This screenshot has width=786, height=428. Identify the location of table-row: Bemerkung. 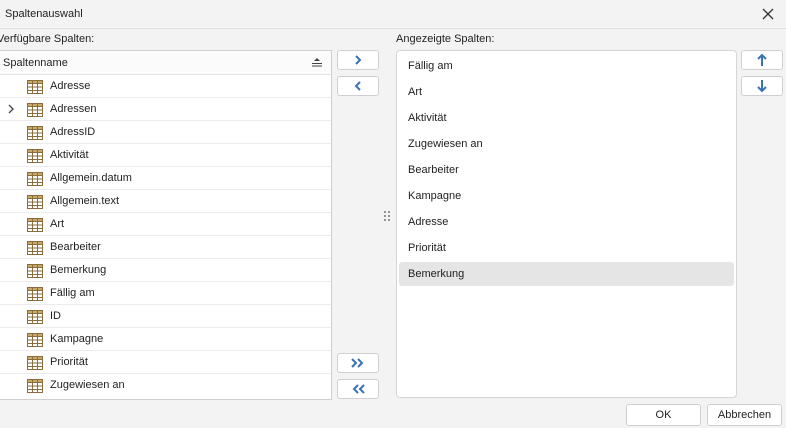
(165, 270).